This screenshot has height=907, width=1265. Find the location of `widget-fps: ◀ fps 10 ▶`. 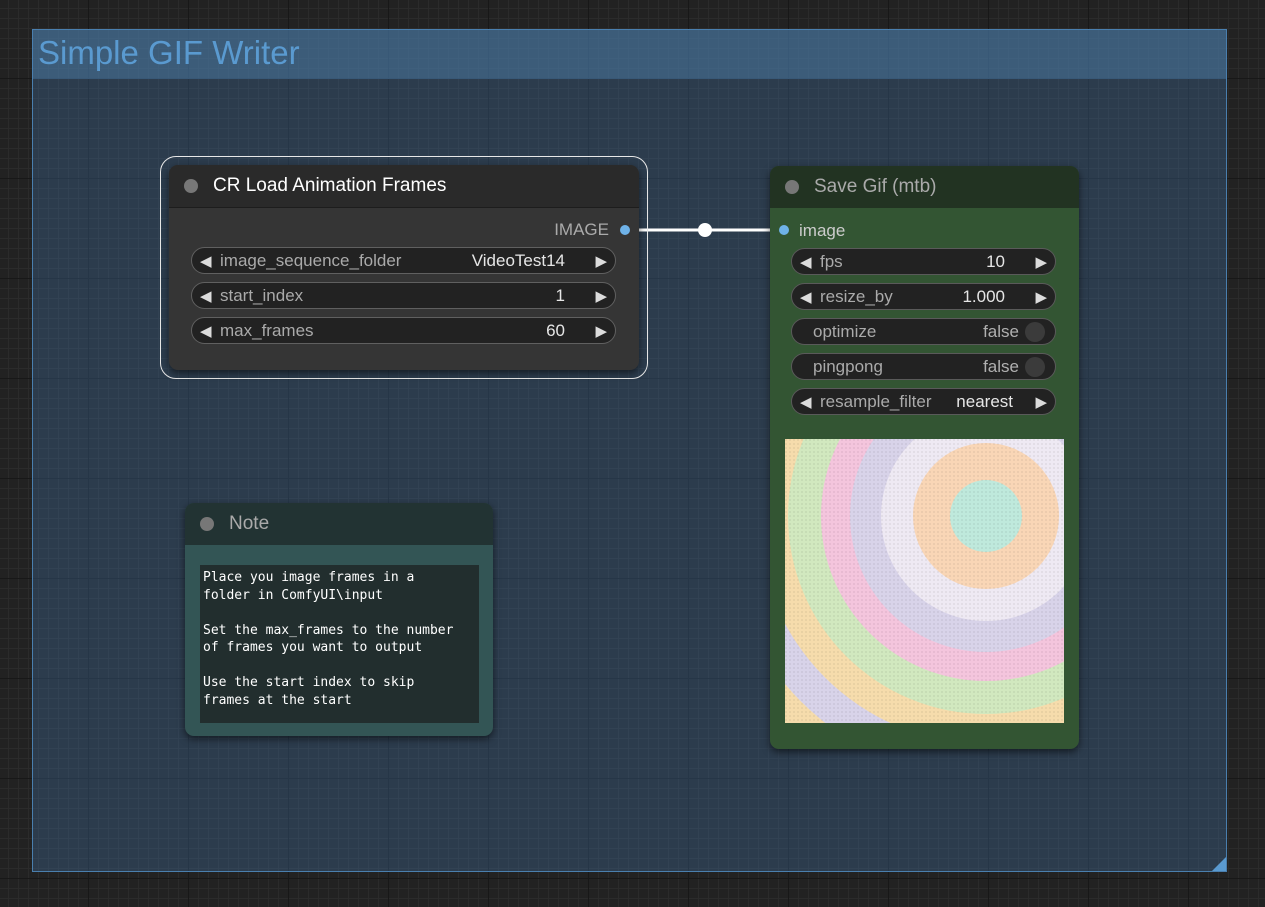

widget-fps: ◀ fps 10 ▶ is located at coordinates (923, 261).